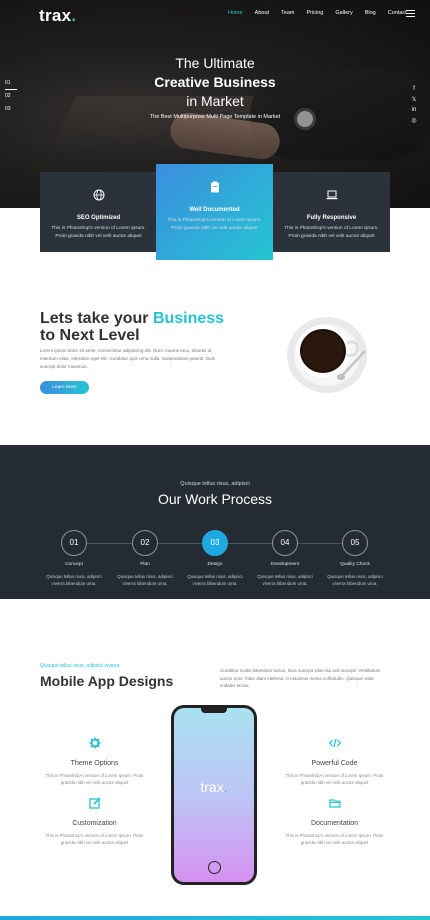  What do you see at coordinates (215, 101) in the screenshot?
I see `hero-title-line3: in Market` at bounding box center [215, 101].